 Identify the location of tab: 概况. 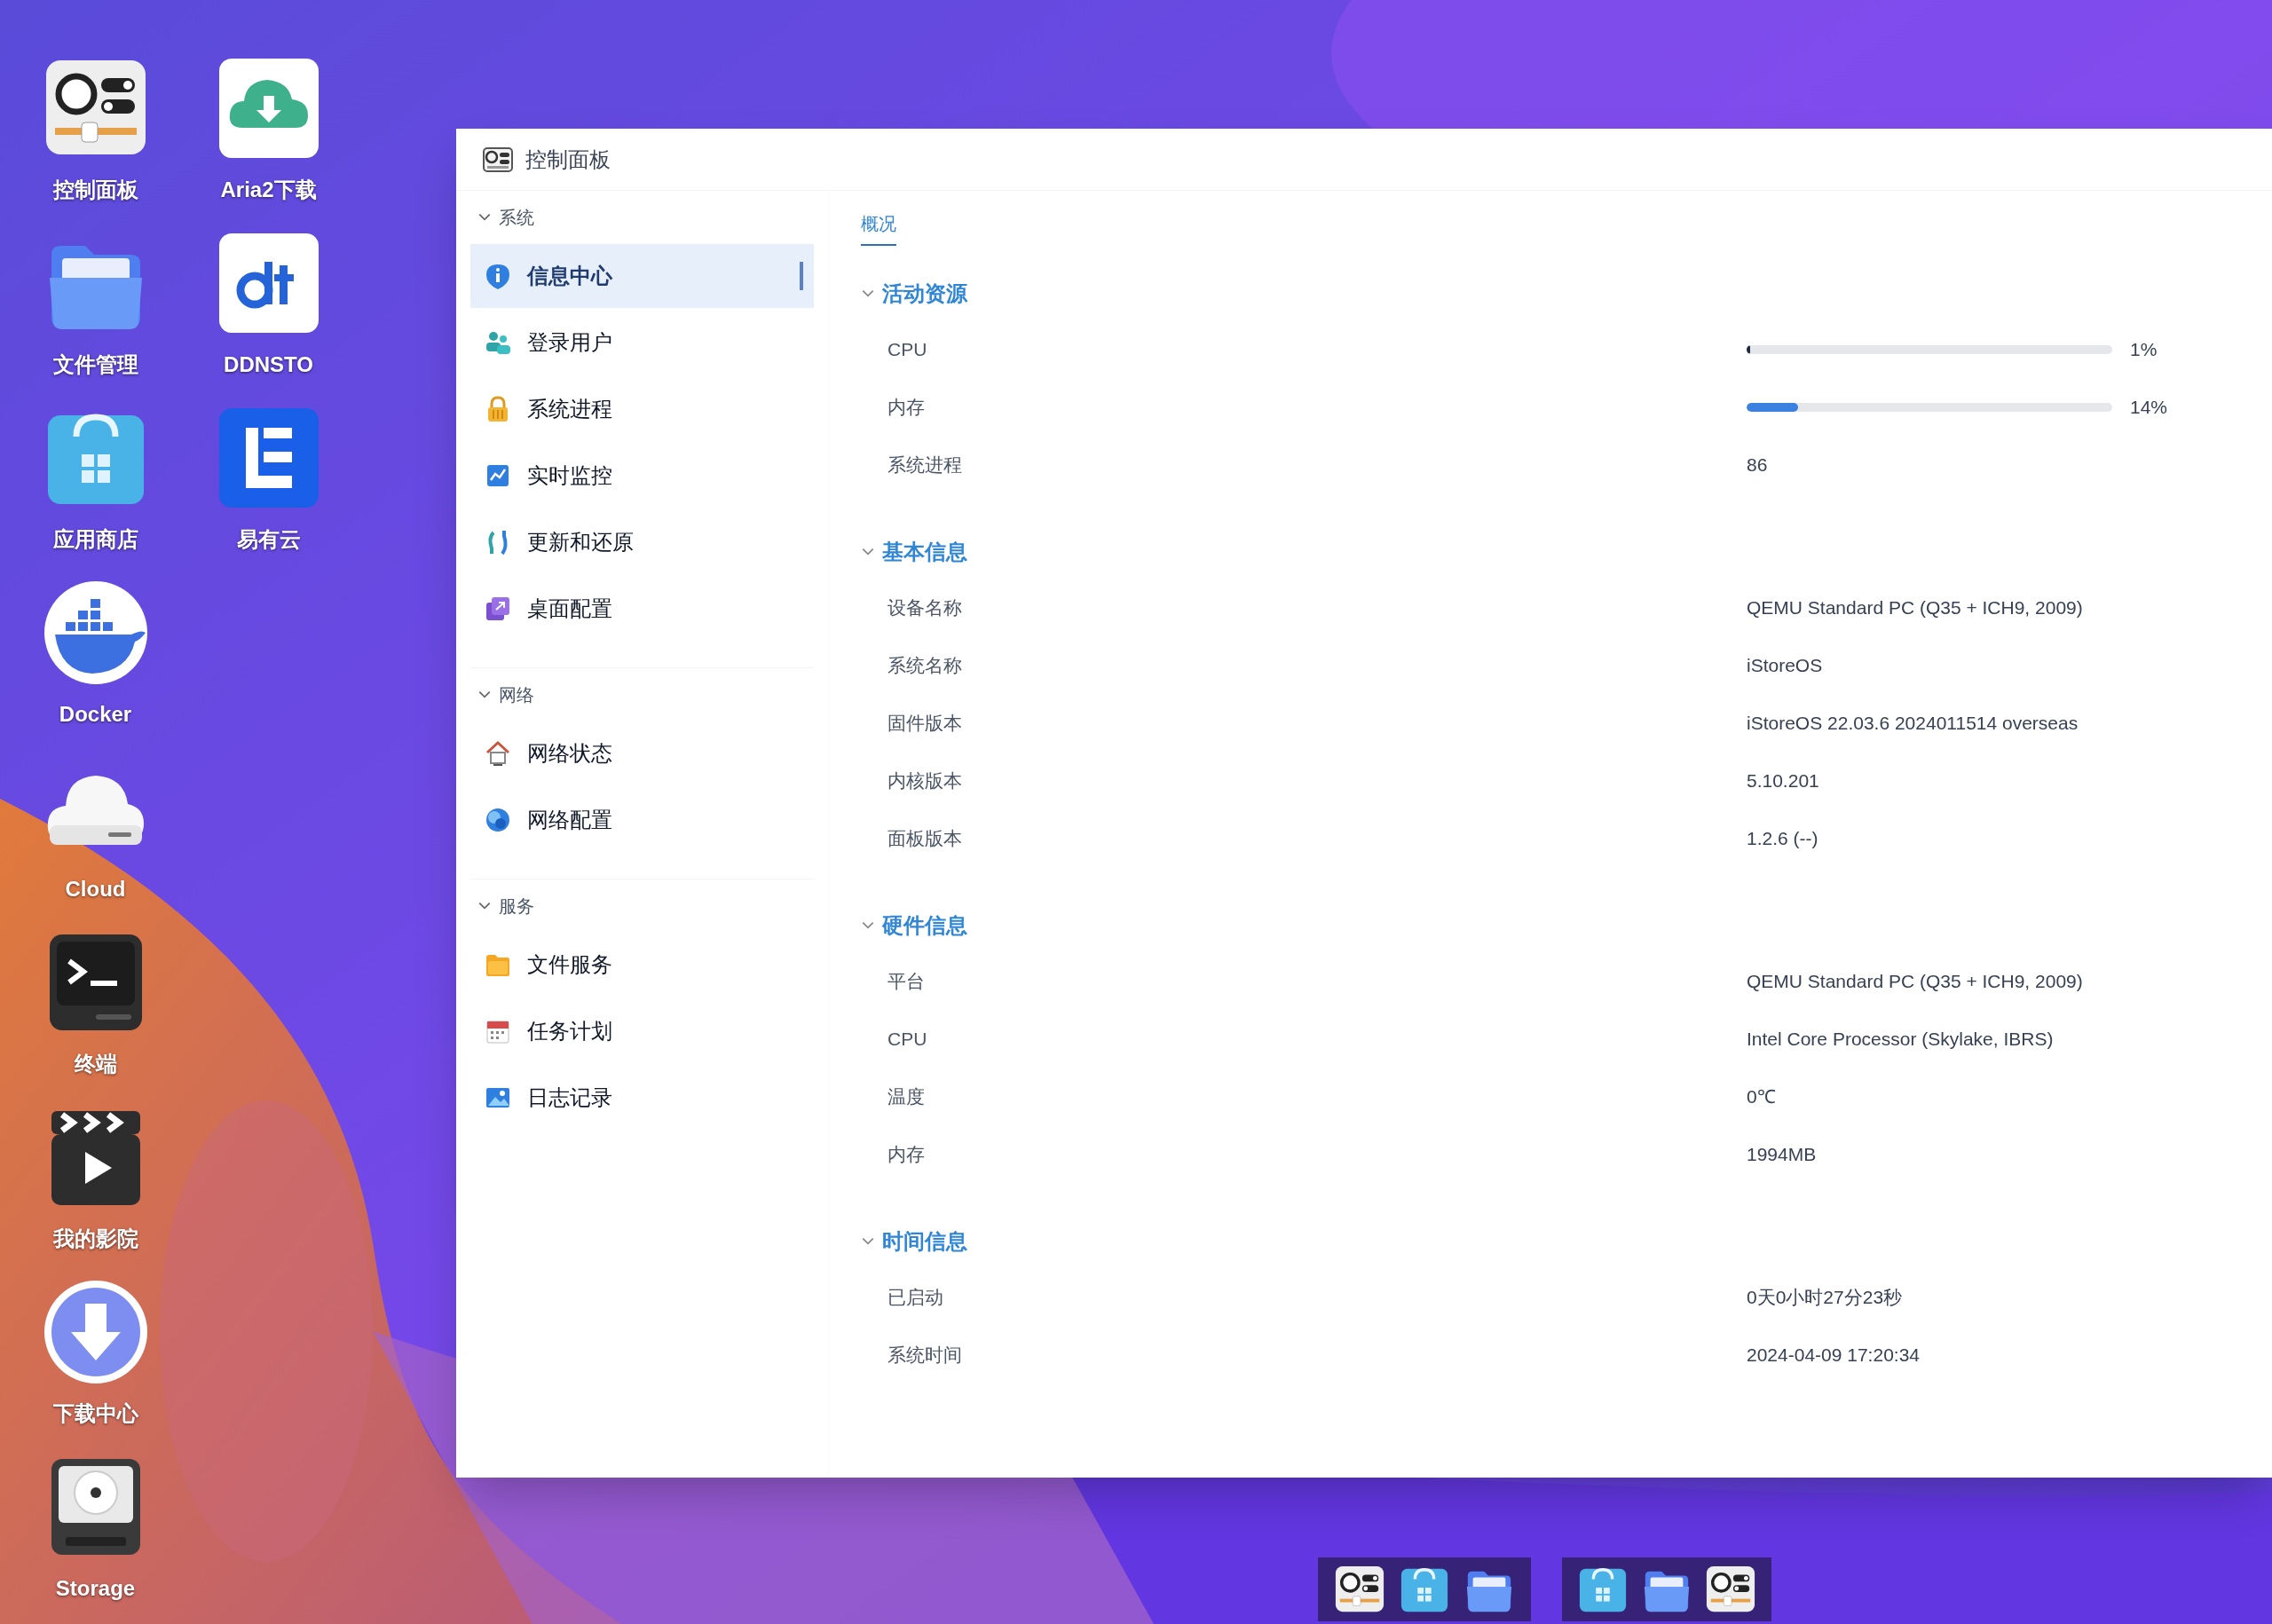
(878, 228).